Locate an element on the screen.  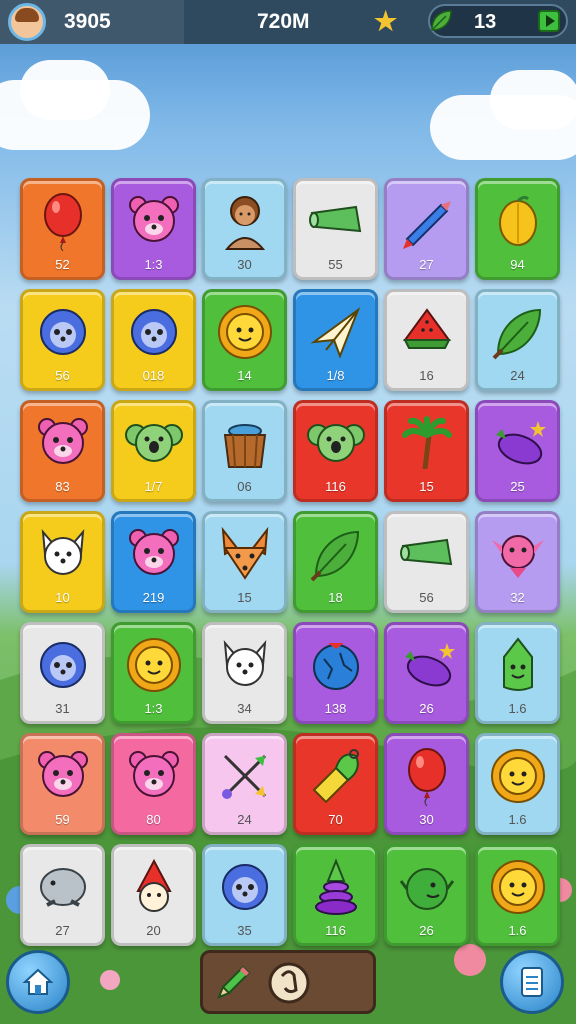
tile: 80 is located at coordinates (153, 784).